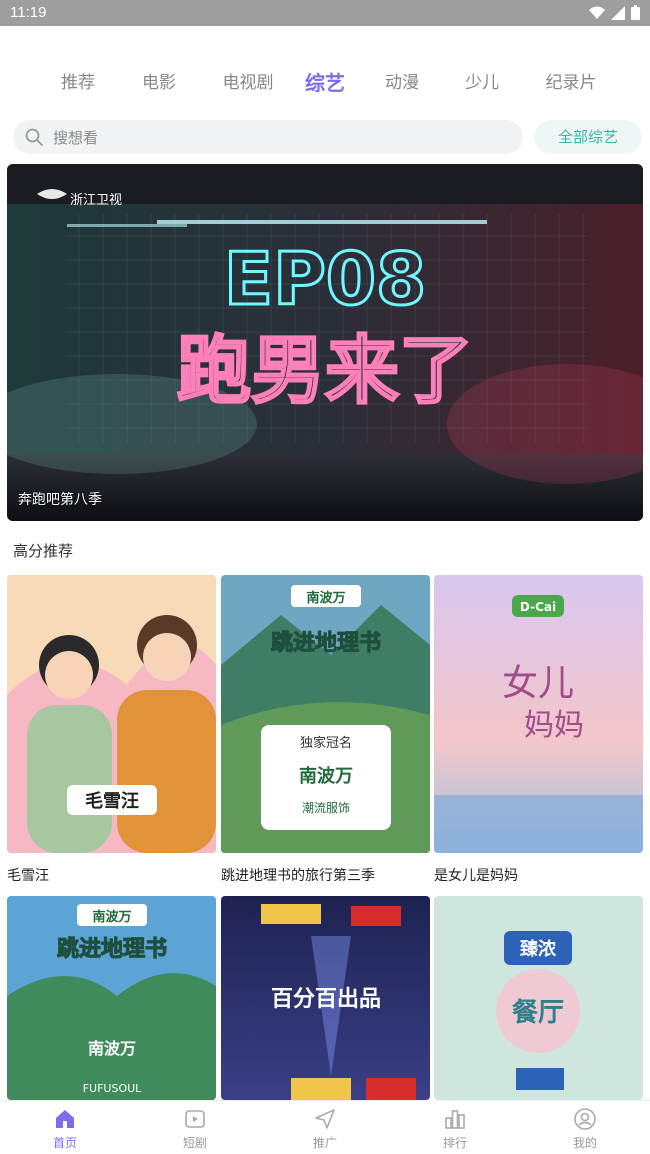 Image resolution: width=650 pixels, height=1154 pixels. Describe the element at coordinates (43, 551) in the screenshot. I see `section-title: 高分推荐` at that location.